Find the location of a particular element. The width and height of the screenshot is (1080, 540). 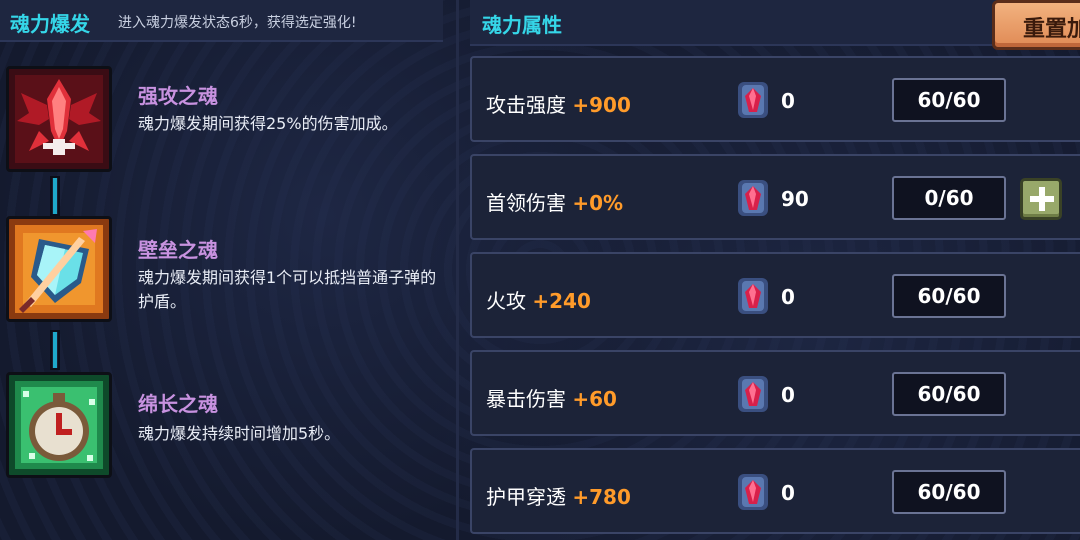

skill-description: 魂力爆发期间获得1个可以抵挡普通子弹的护盾。 is located at coordinates (287, 289).